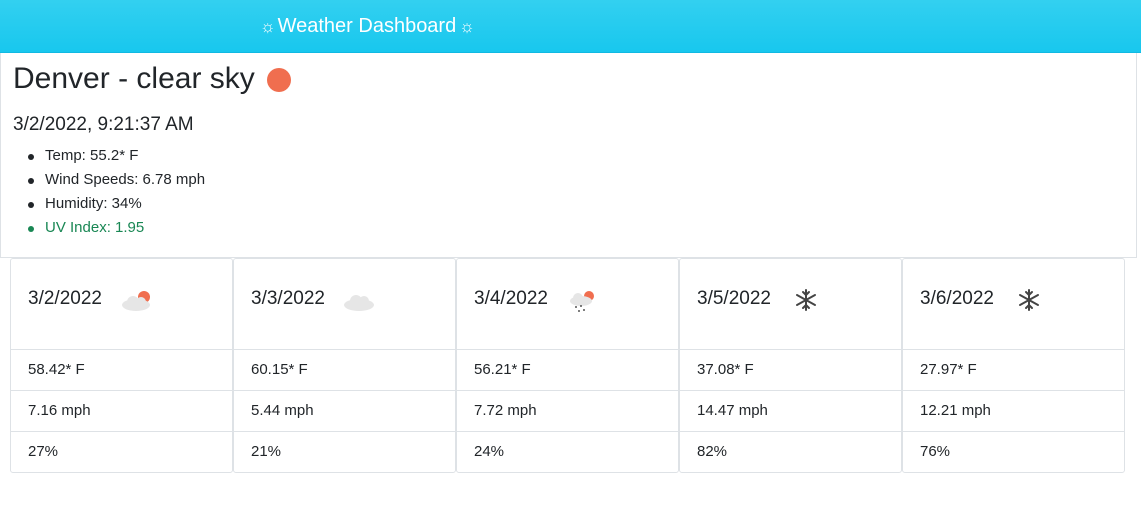 This screenshot has width=1141, height=529. What do you see at coordinates (505, 410) in the screenshot?
I see `forecast-wind: 7.72 mph` at bounding box center [505, 410].